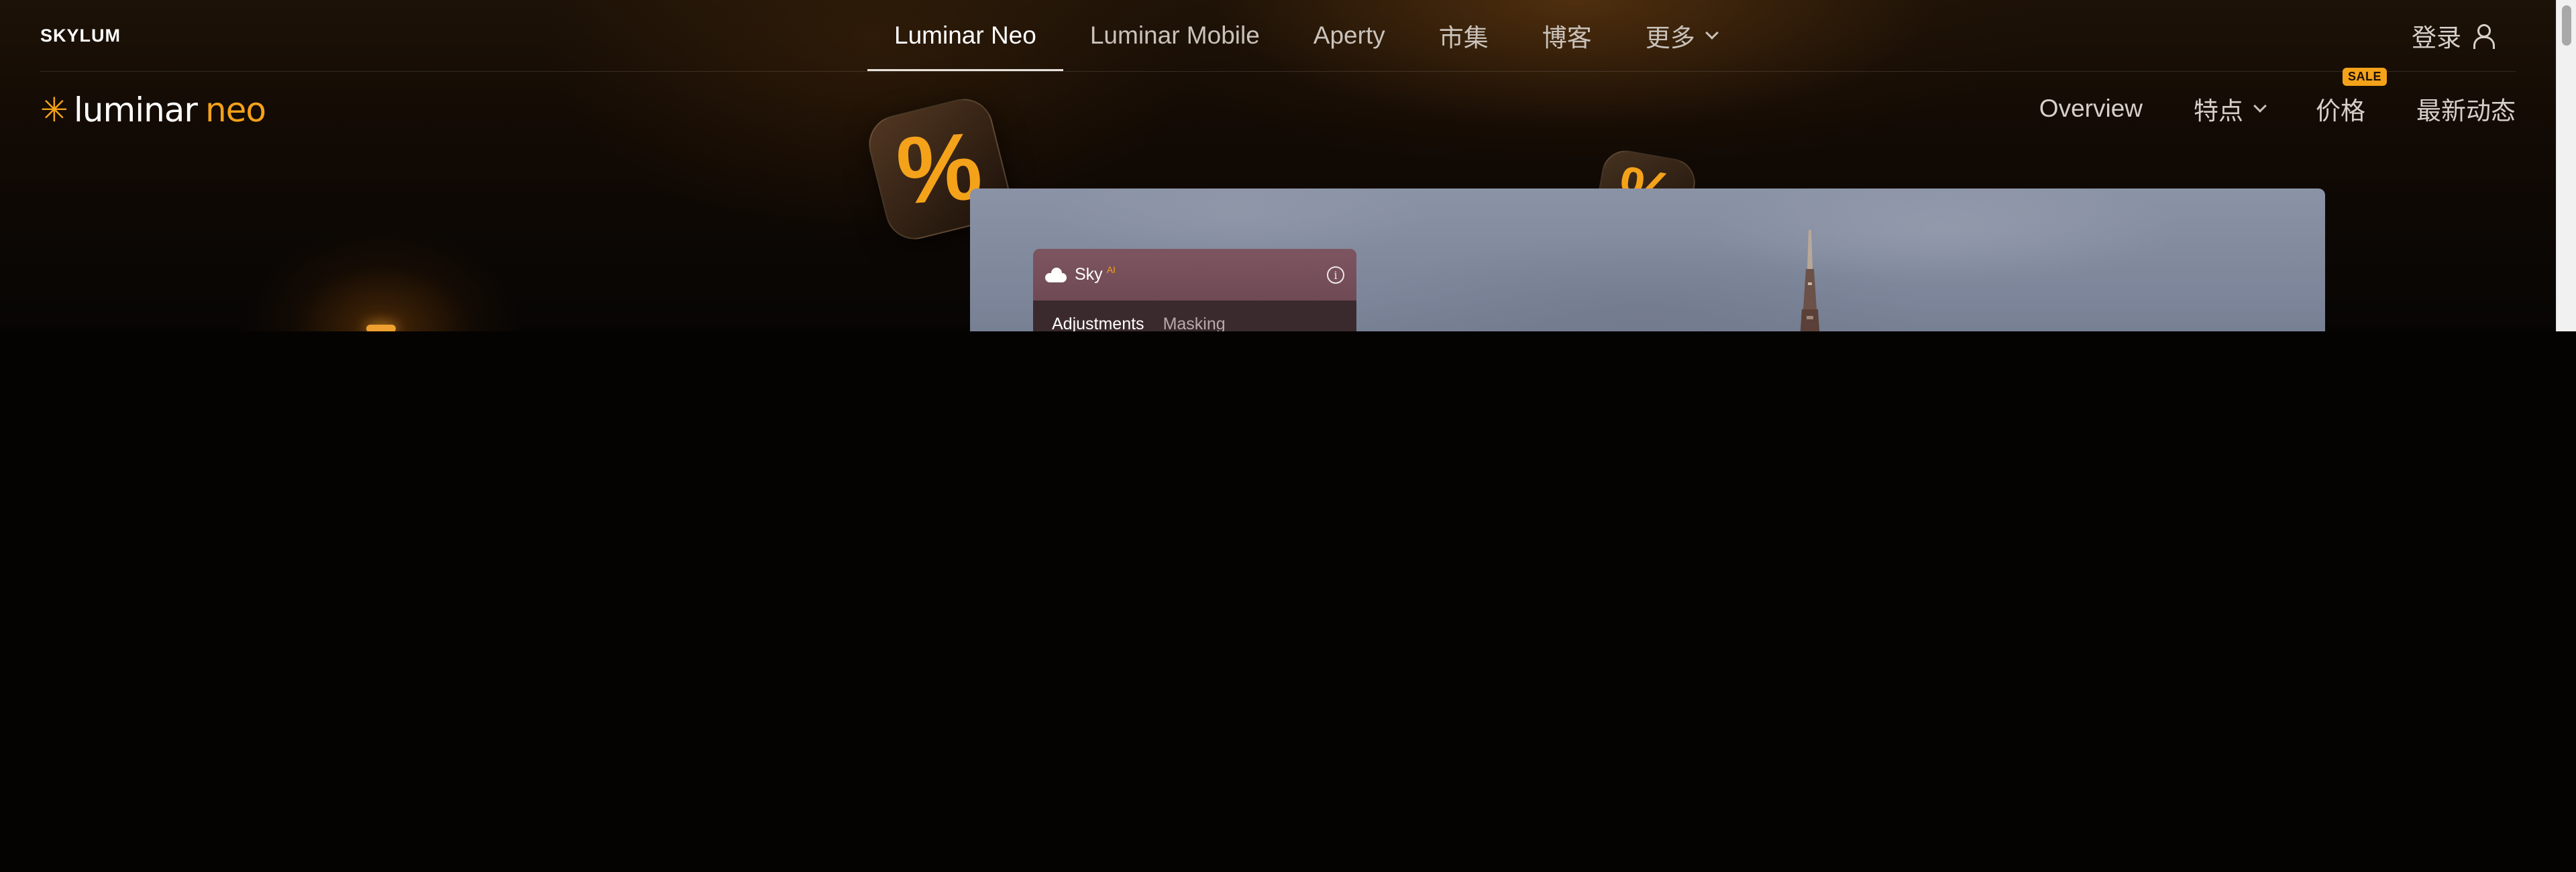  I want to click on nav-features-dropdown: 特点, so click(2230, 109).